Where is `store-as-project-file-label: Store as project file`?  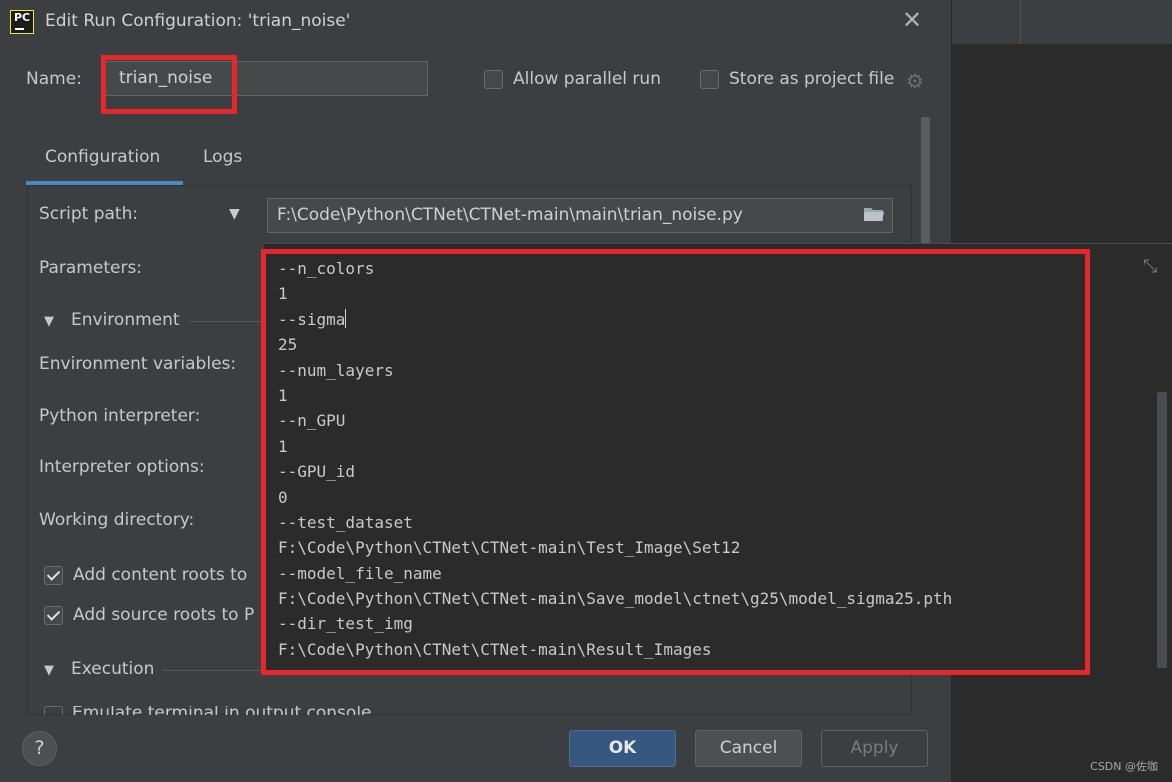
store-as-project-file-label: Store as project file is located at coordinates (812, 79).